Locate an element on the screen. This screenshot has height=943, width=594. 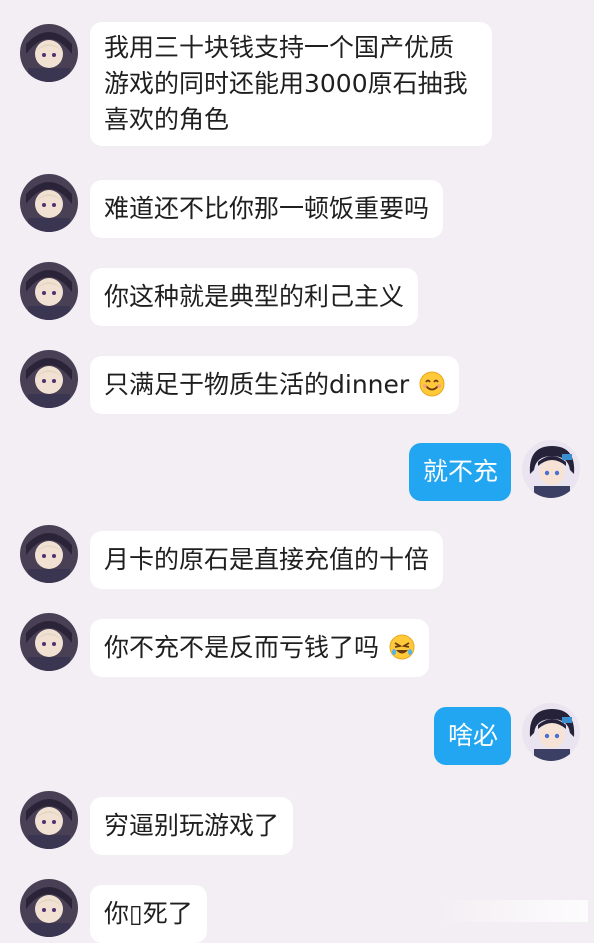
message-bubble-incoming: 穷逼别玩游戏了 is located at coordinates (192, 826).